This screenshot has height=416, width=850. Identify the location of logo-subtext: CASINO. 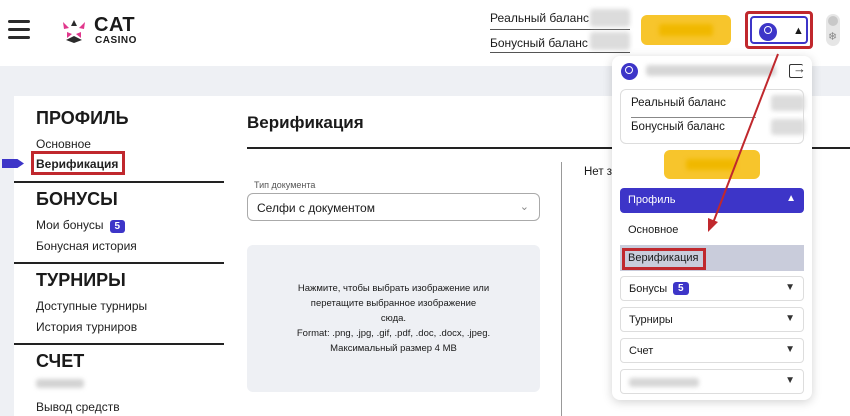
(116, 40).